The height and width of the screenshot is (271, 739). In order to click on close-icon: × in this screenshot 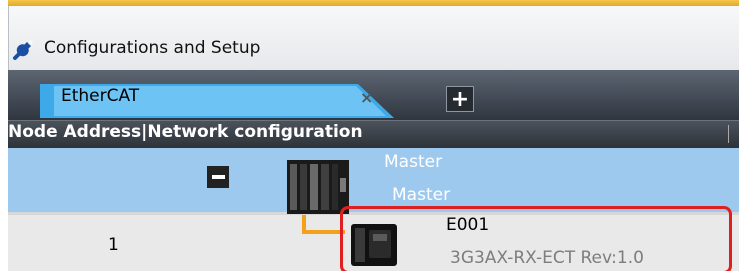, I will do `click(366, 97)`.